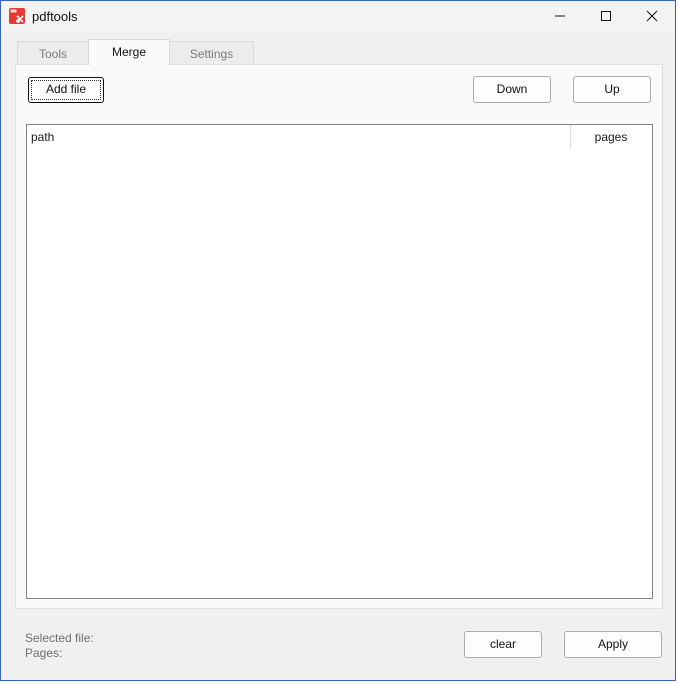  I want to click on close-icon, so click(652, 16).